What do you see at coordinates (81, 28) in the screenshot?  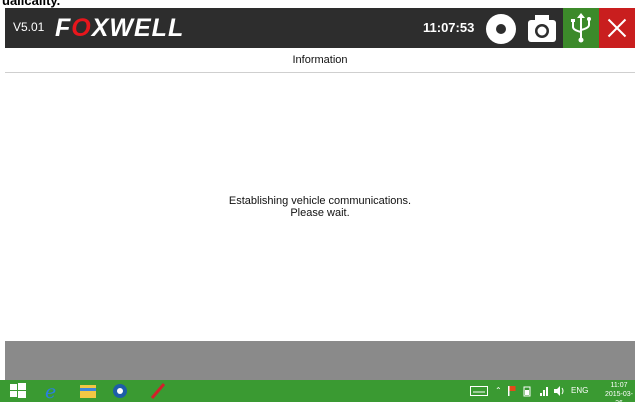 I see `logo-letter-o: O` at bounding box center [81, 28].